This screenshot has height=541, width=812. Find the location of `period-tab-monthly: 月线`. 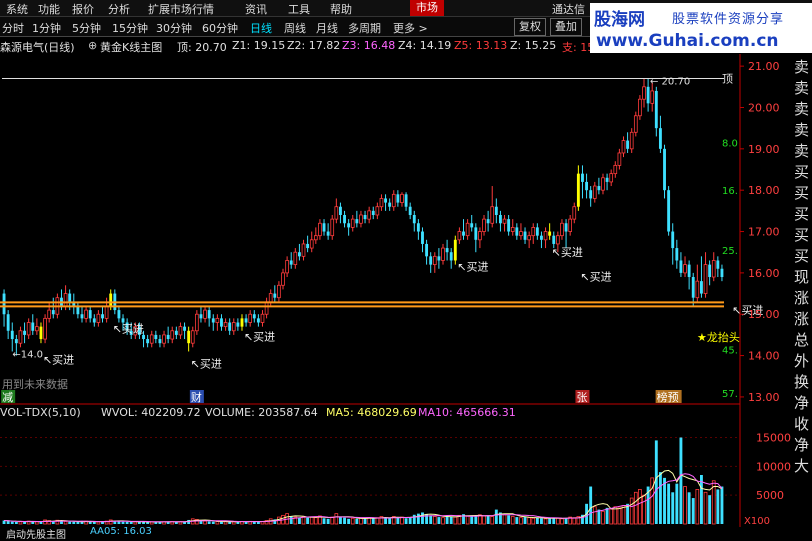

period-tab-monthly: 月线 is located at coordinates (327, 28).